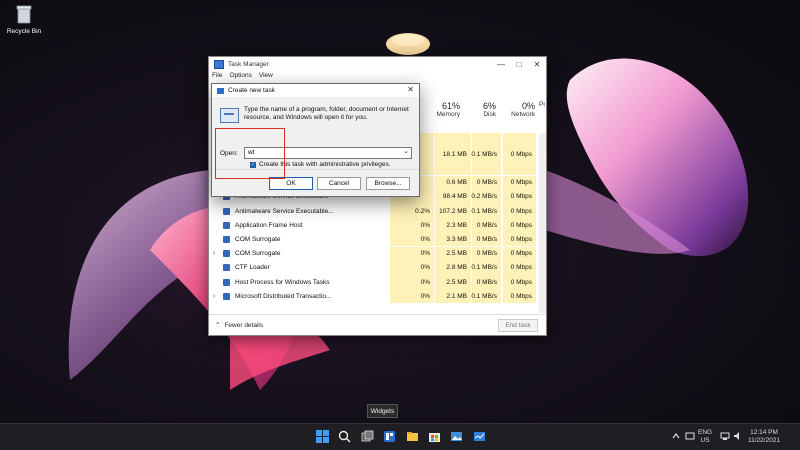 Image resolution: width=800 pixels, height=450 pixels. What do you see at coordinates (252, 268) in the screenshot?
I see `process-name: CTF Loader` at bounding box center [252, 268].